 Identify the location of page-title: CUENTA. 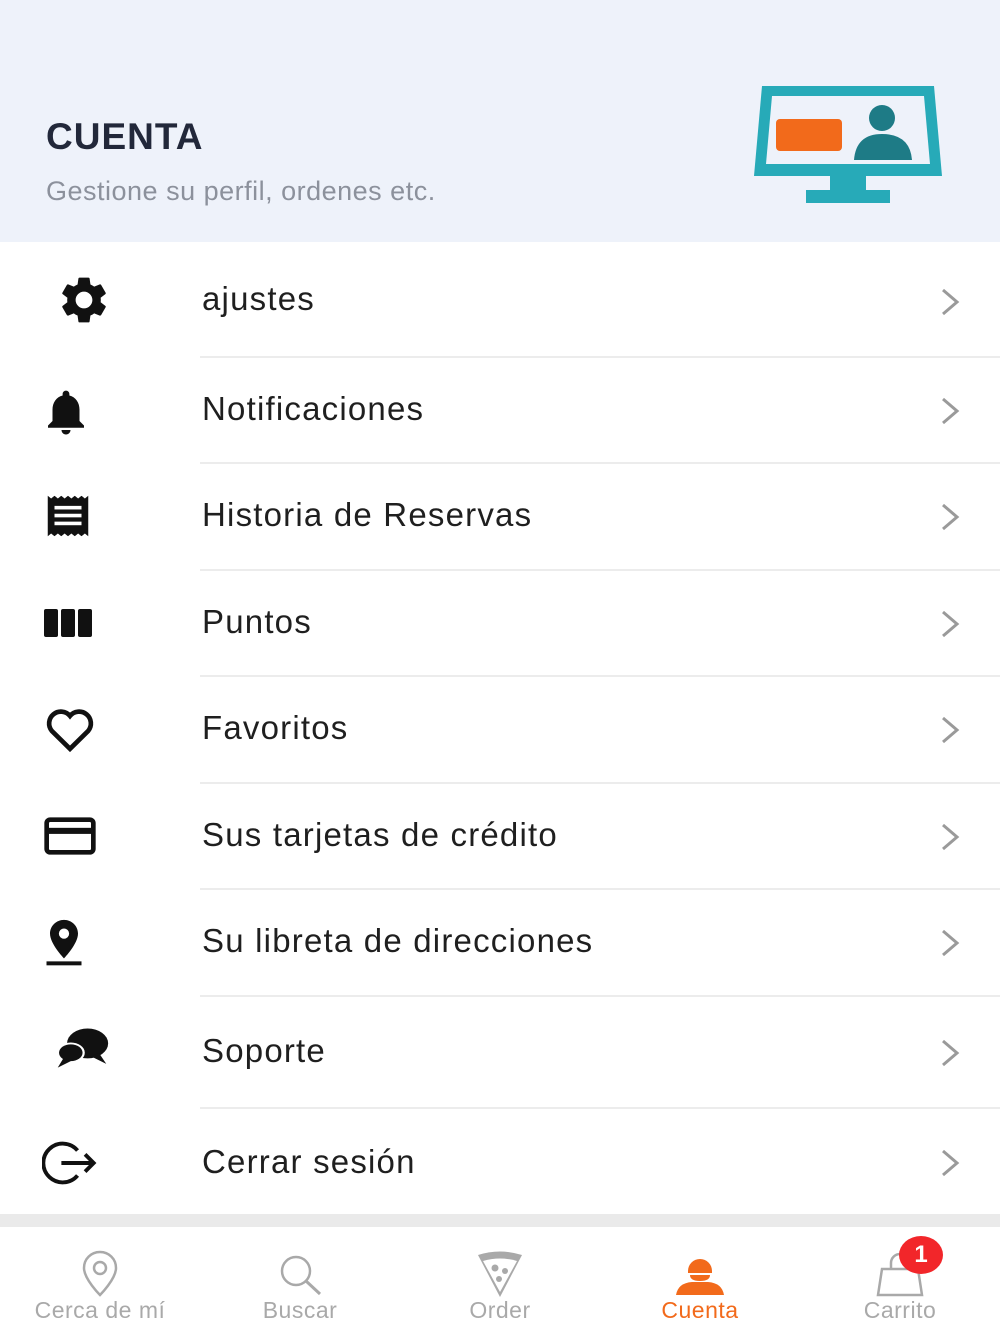
(125, 136).